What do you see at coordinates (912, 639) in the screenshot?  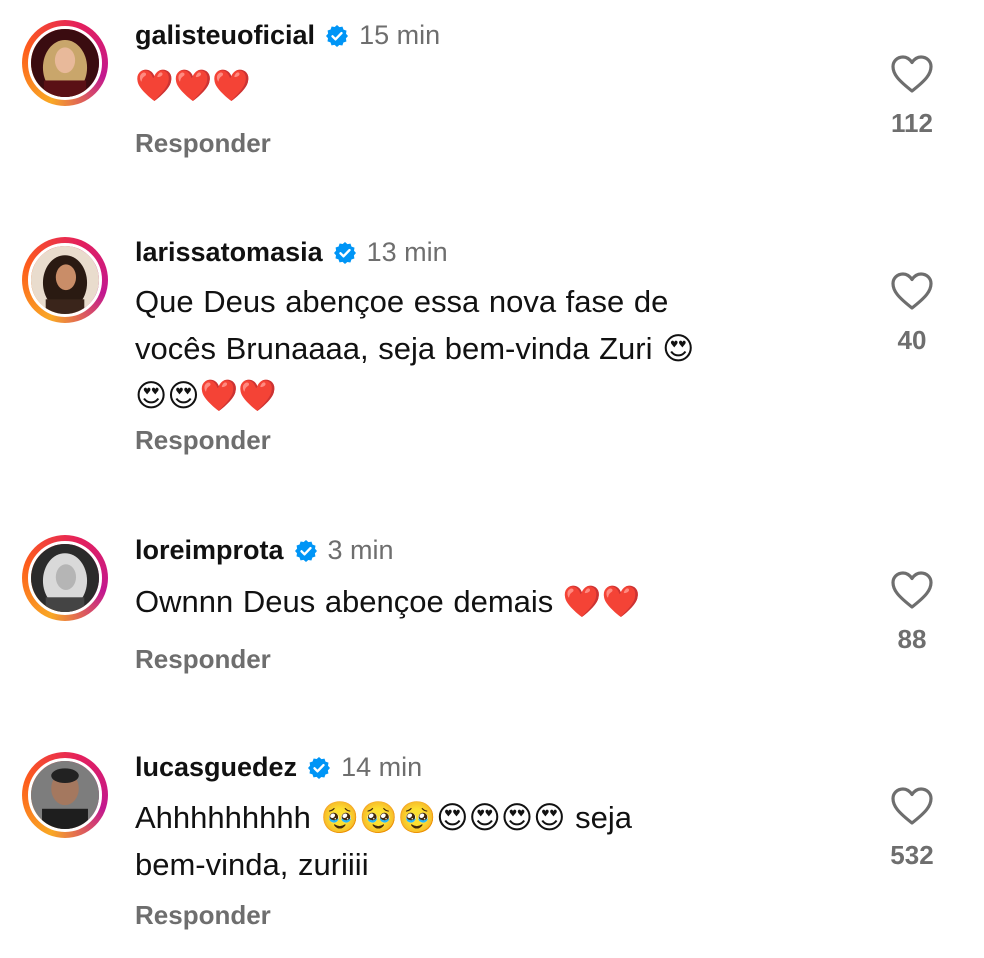 I see `like-count: 88` at bounding box center [912, 639].